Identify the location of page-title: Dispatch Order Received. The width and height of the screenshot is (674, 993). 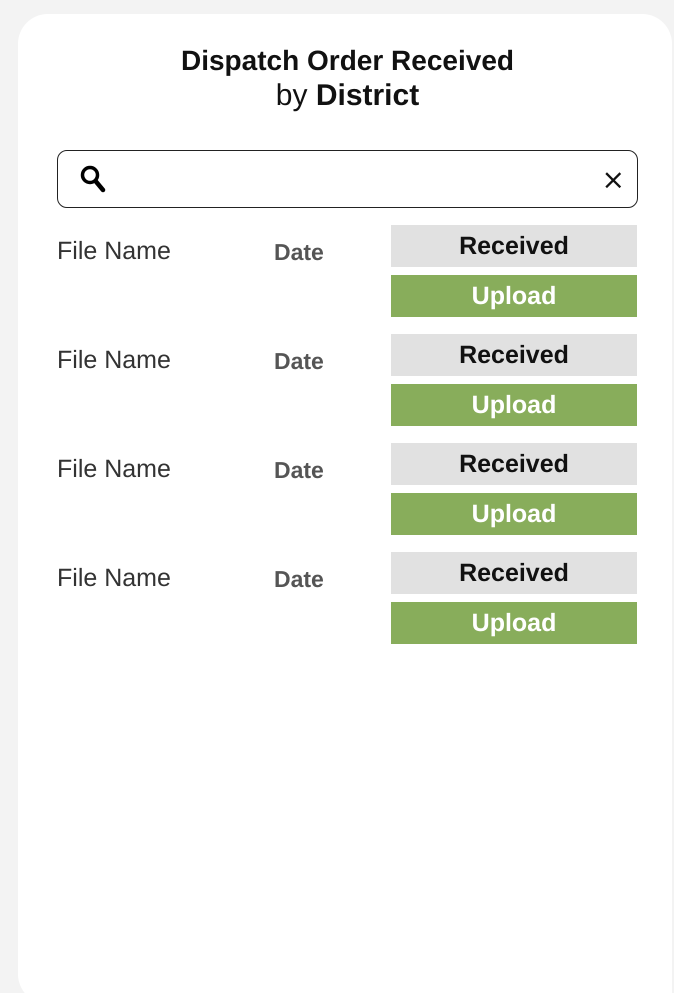
(348, 61).